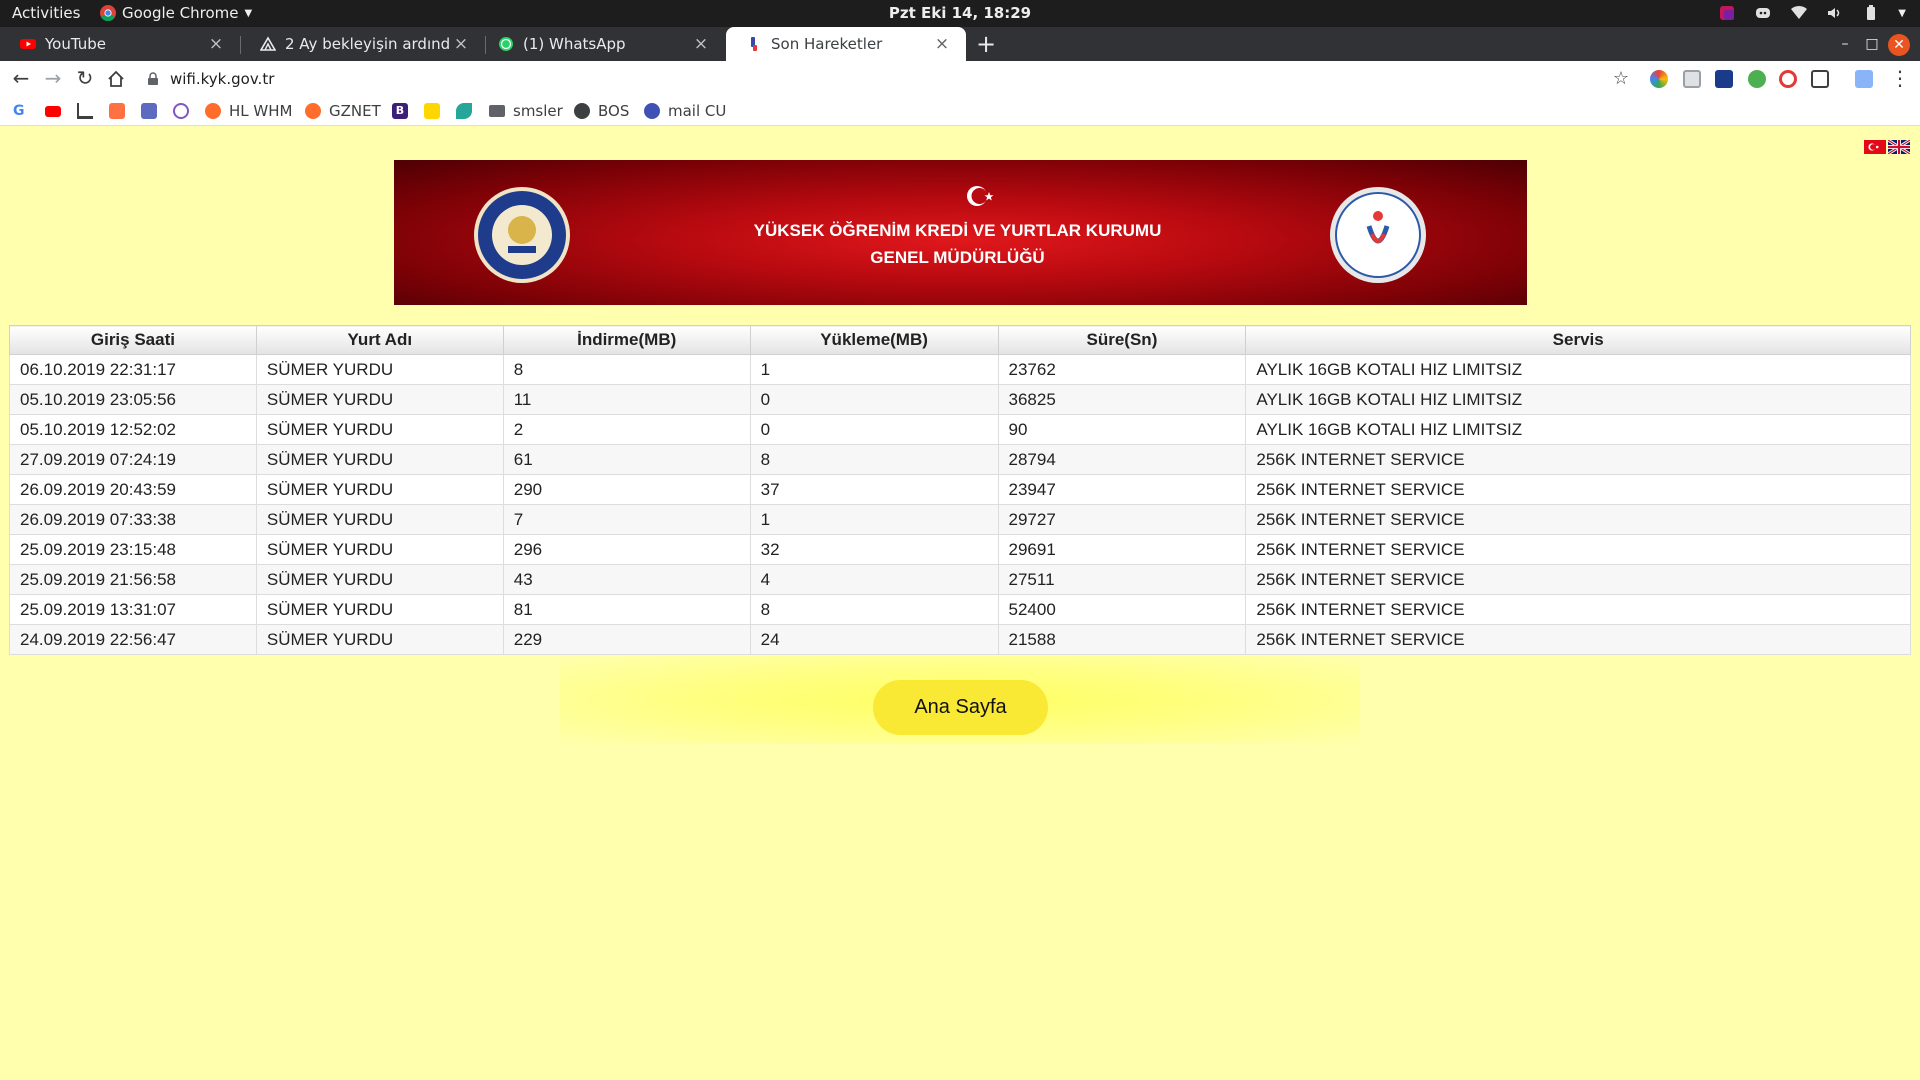 The height and width of the screenshot is (1080, 1920). I want to click on bookmark-mail-cu: mail CU, so click(685, 111).